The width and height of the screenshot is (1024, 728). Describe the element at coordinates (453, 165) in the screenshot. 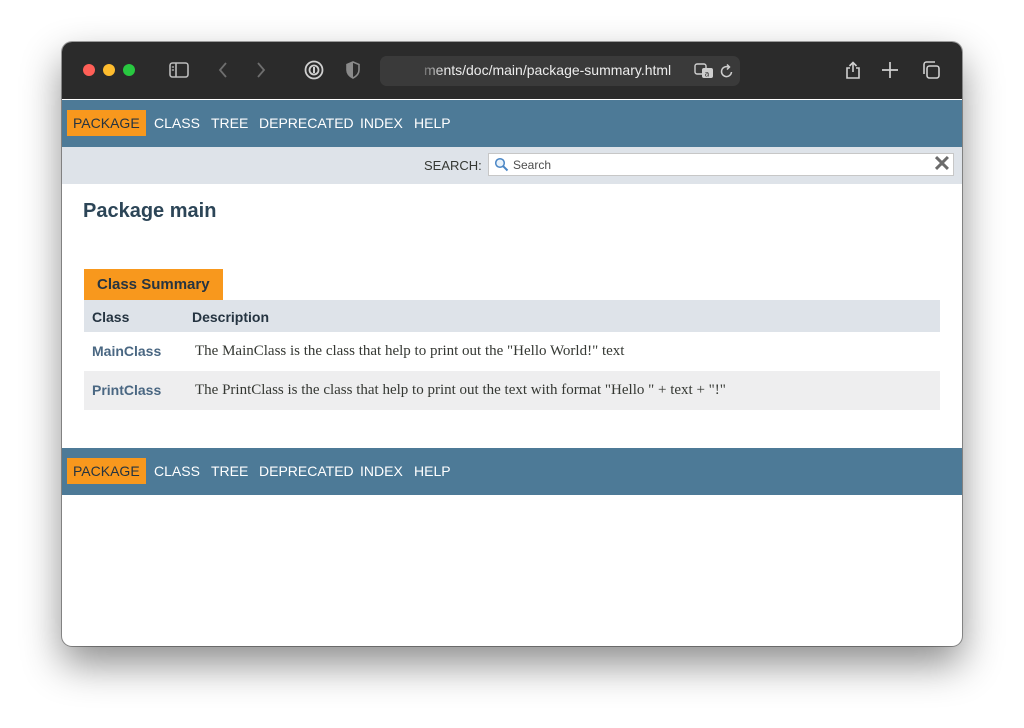

I see `search-label: SEARCH:` at that location.